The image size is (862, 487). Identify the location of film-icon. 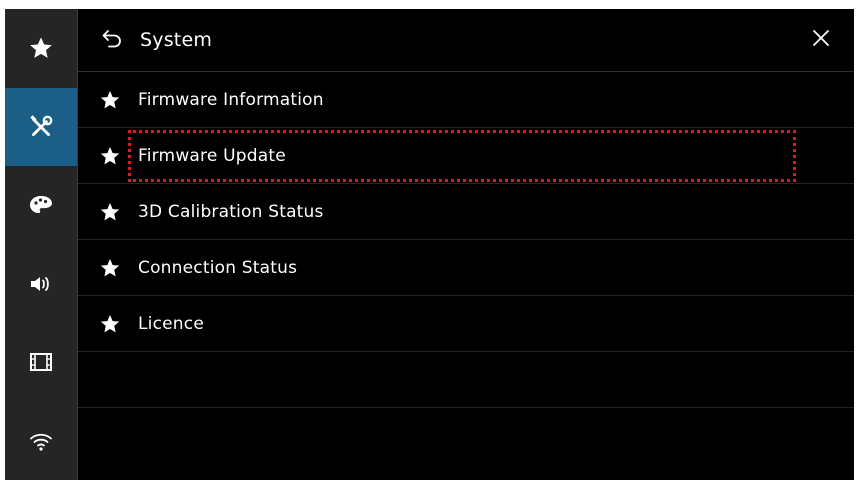
(41, 362).